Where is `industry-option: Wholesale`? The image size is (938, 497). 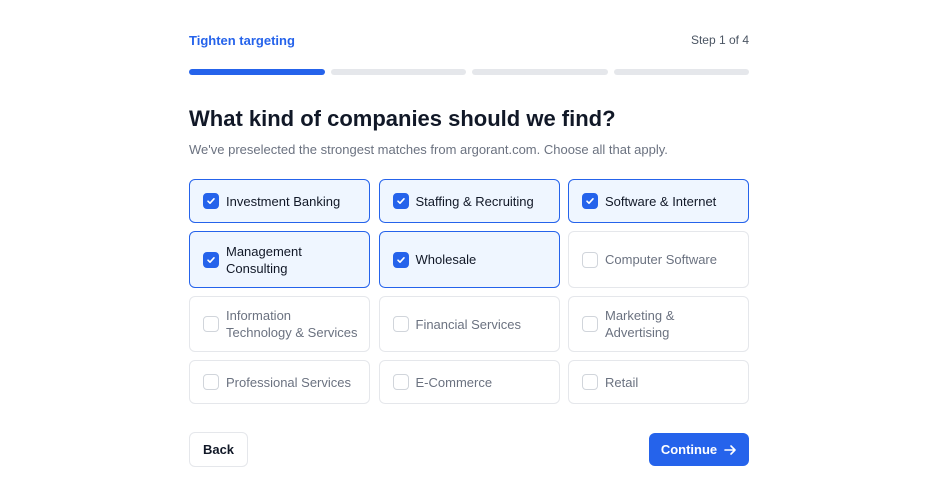 industry-option: Wholesale is located at coordinates (469, 259).